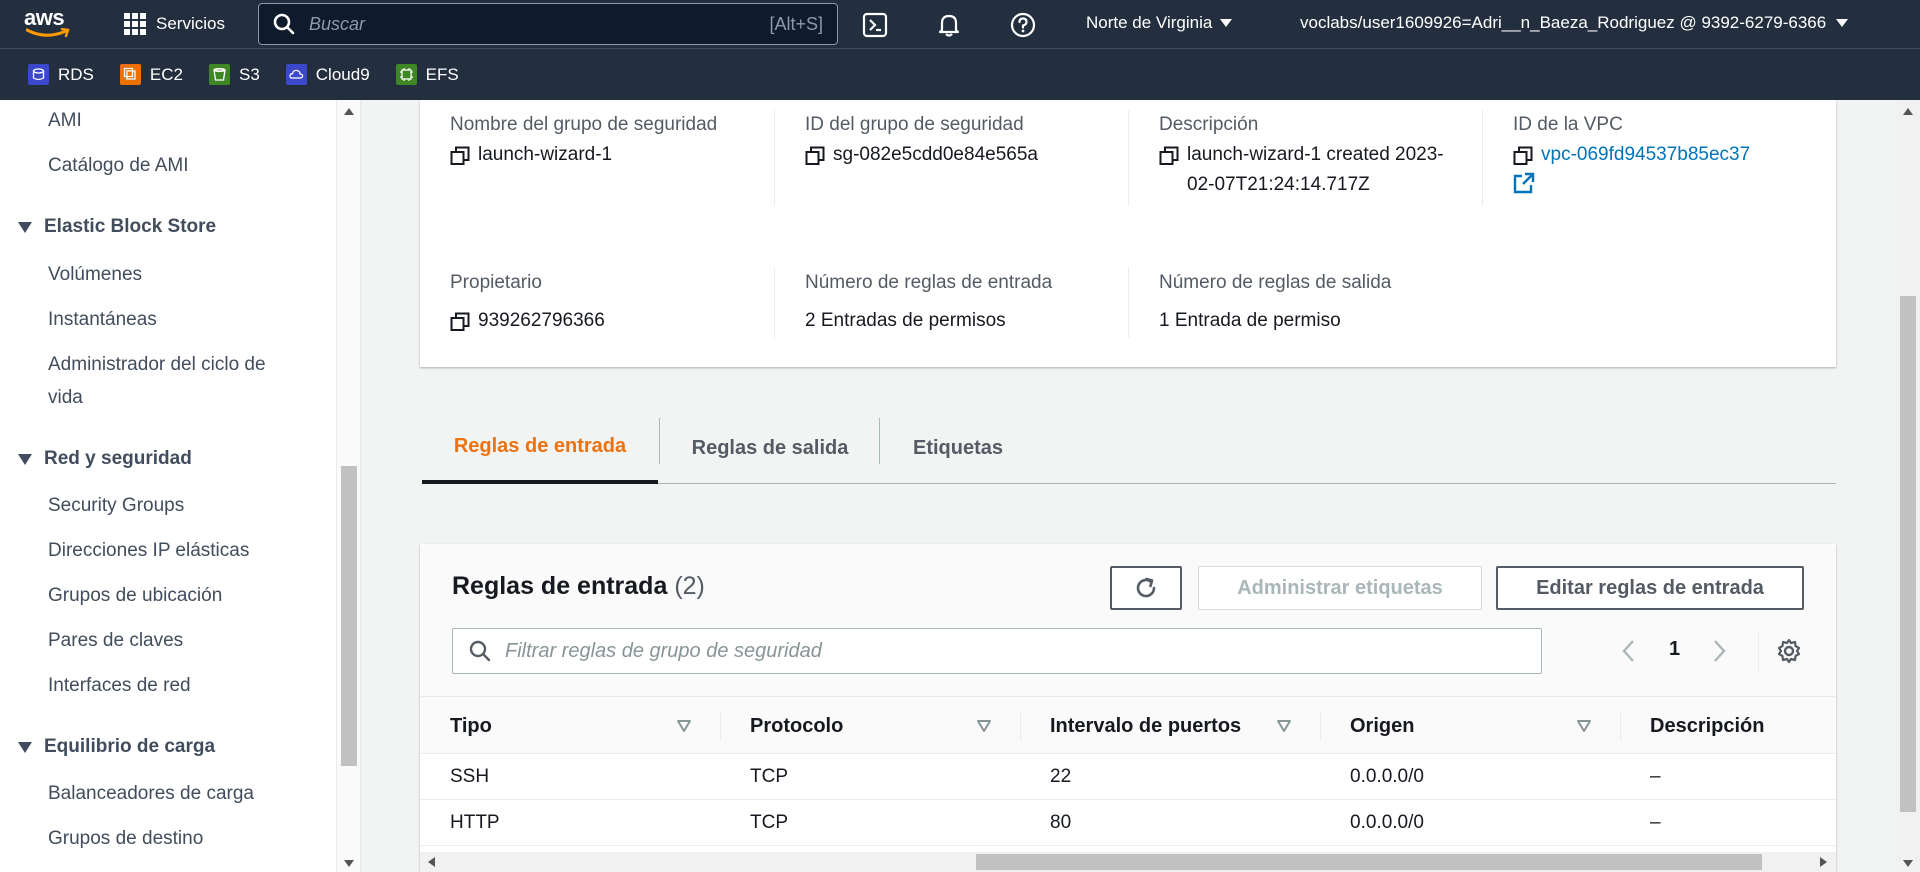 Image resolution: width=1920 pixels, height=872 pixels. Describe the element at coordinates (770, 448) in the screenshot. I see `tab-outbound-rules: Reglas de salida` at that location.